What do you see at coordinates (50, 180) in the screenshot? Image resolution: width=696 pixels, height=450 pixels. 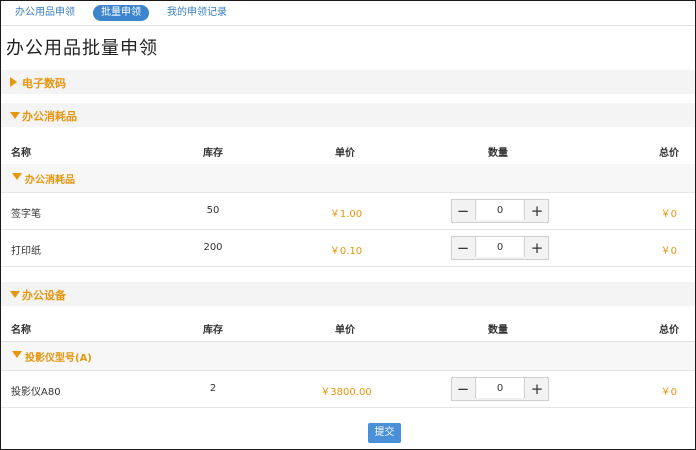 I see `subcategory-label: 办公消耗品` at bounding box center [50, 180].